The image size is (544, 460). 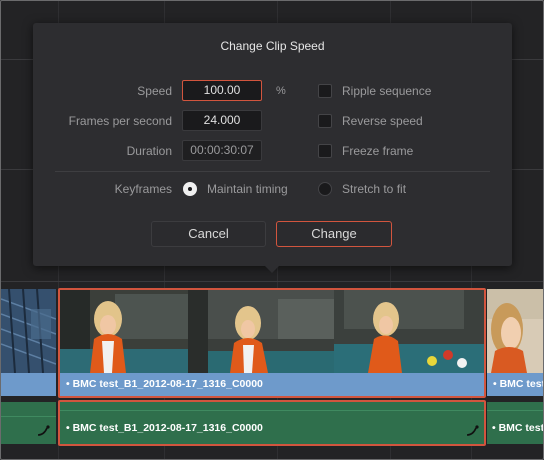 What do you see at coordinates (120, 121) in the screenshot?
I see `fps-label: Frames per second` at bounding box center [120, 121].